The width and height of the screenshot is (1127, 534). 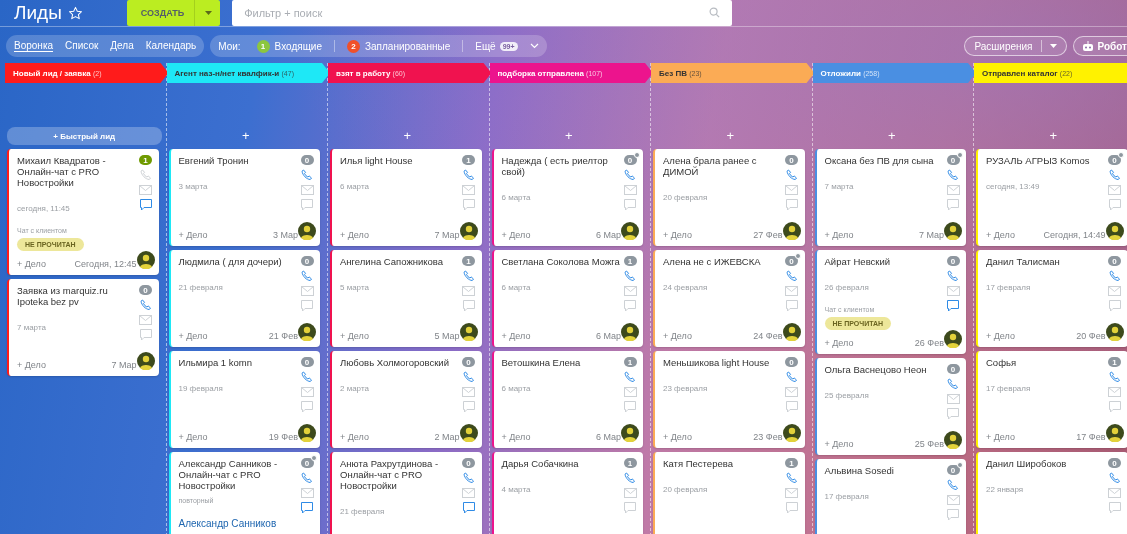 What do you see at coordinates (890, 197) in the screenshot?
I see `lead-card: Оксана без ПВ для сына 7 марта + Дело 7 Мар 0` at bounding box center [890, 197].